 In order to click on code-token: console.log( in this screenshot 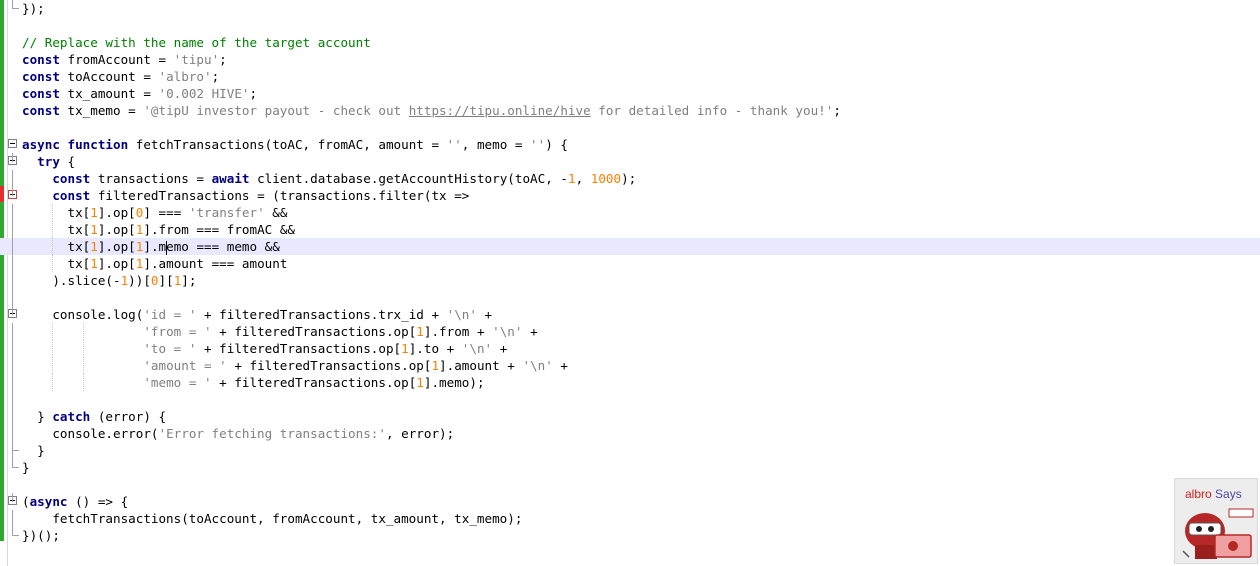, I will do `click(83, 314)`.